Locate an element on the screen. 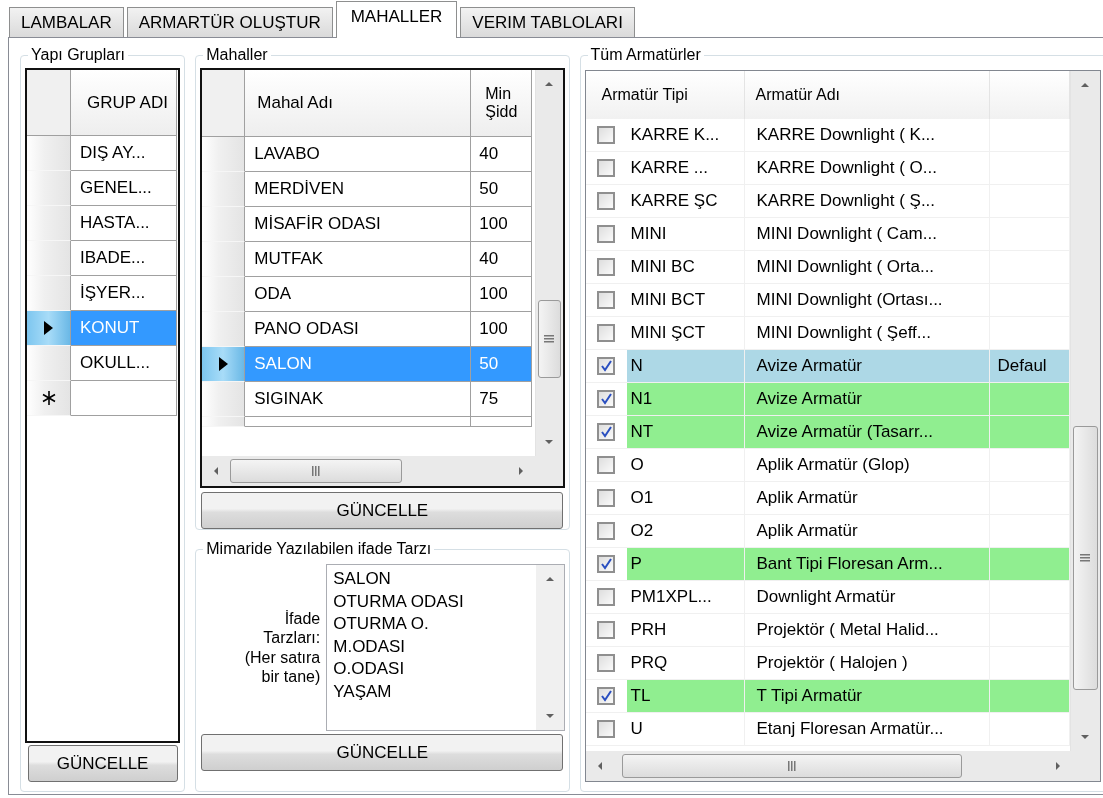  table-cell: SIGINAK is located at coordinates (358, 399).